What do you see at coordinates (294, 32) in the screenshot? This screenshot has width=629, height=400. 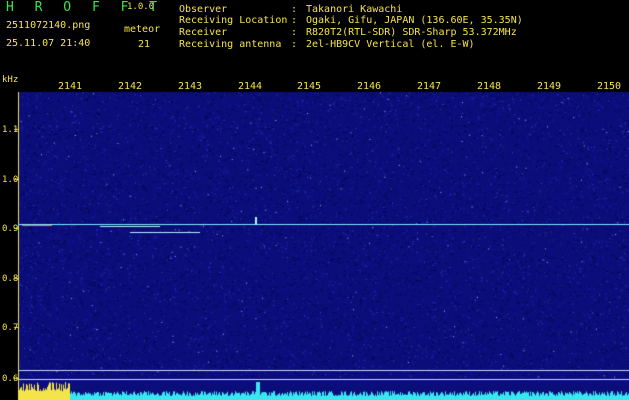 I see `receiver-sep: :` at bounding box center [294, 32].